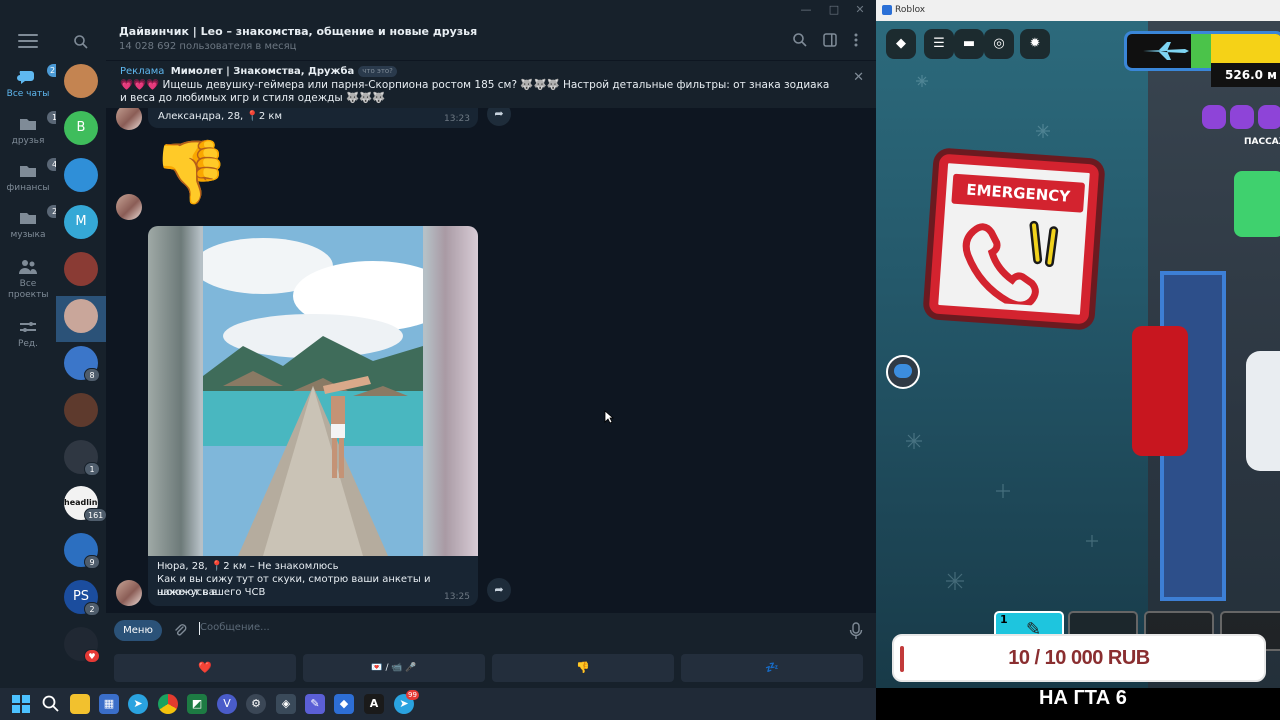  Describe the element at coordinates (856, 631) in the screenshot. I see `microphone-icon` at that location.